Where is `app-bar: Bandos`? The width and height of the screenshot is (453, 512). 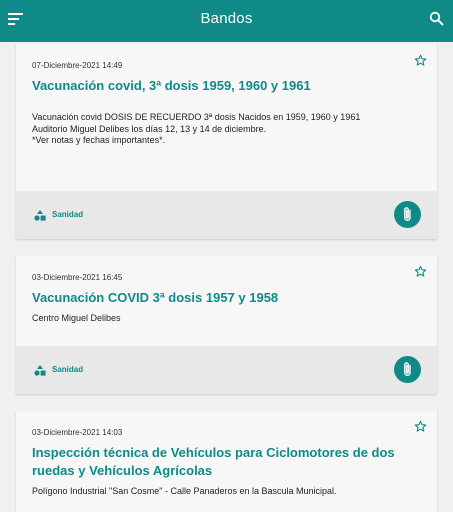 app-bar: Bandos is located at coordinates (226, 21).